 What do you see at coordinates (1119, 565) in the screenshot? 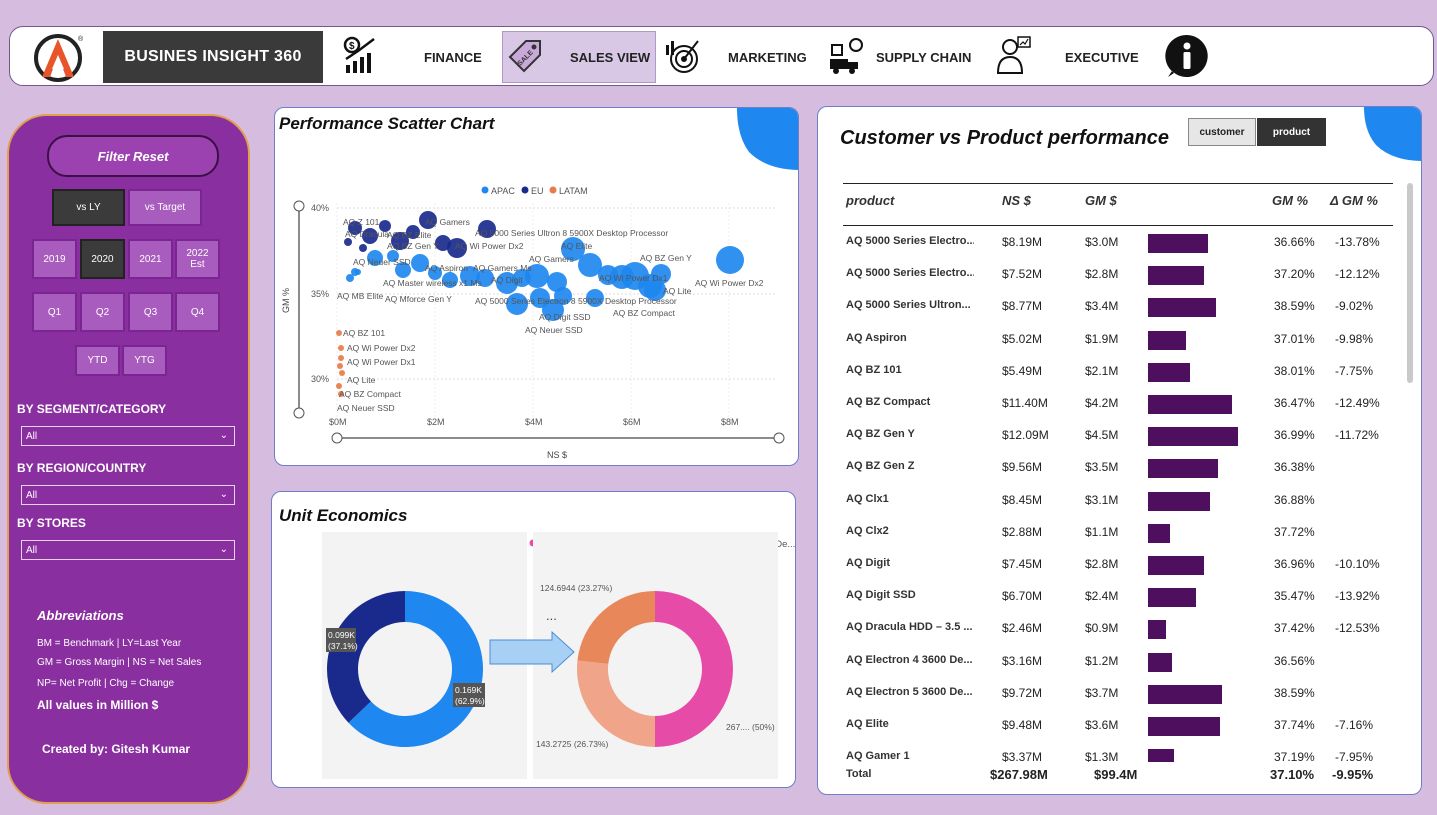
I see `table-row: AQ Digit $7.45M $2.8M 36.96% -10.10%` at bounding box center [1119, 565].